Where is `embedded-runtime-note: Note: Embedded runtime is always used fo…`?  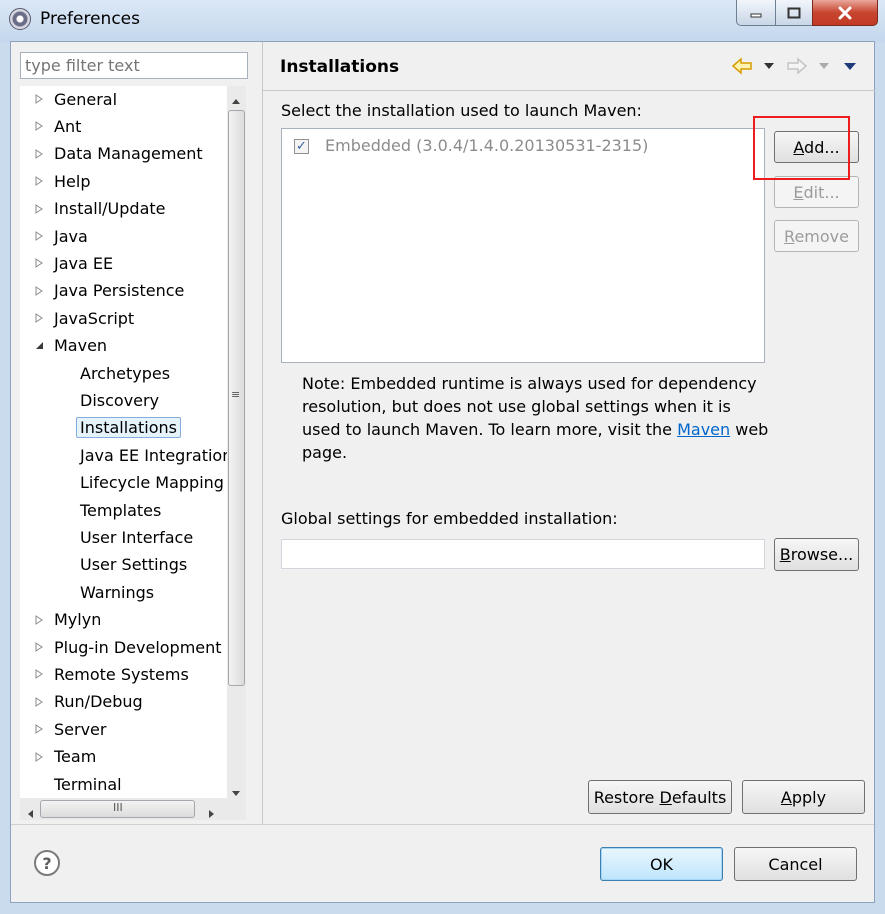 embedded-runtime-note: Note: Embedded runtime is always used fo… is located at coordinates (535, 418).